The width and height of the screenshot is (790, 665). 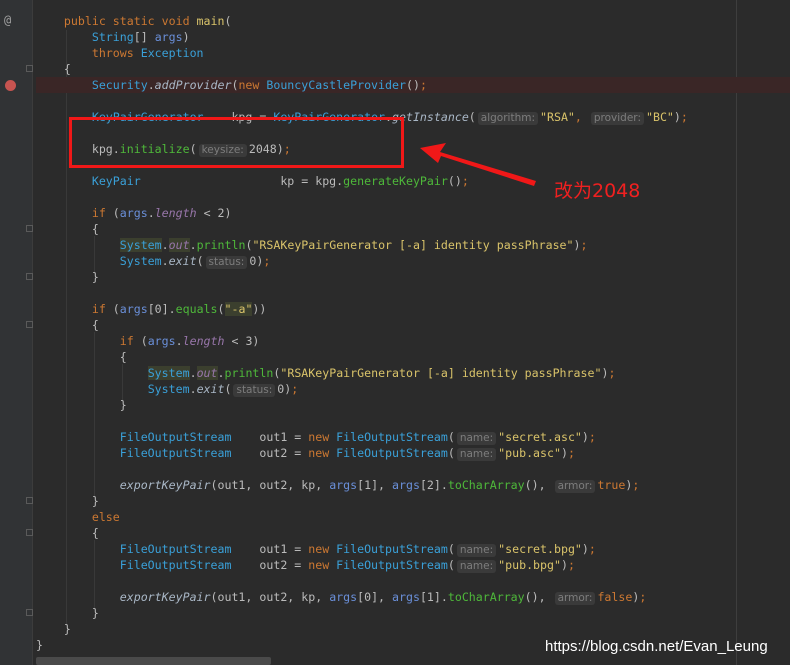 I want to click on annotation-arrow, so click(x=478, y=164).